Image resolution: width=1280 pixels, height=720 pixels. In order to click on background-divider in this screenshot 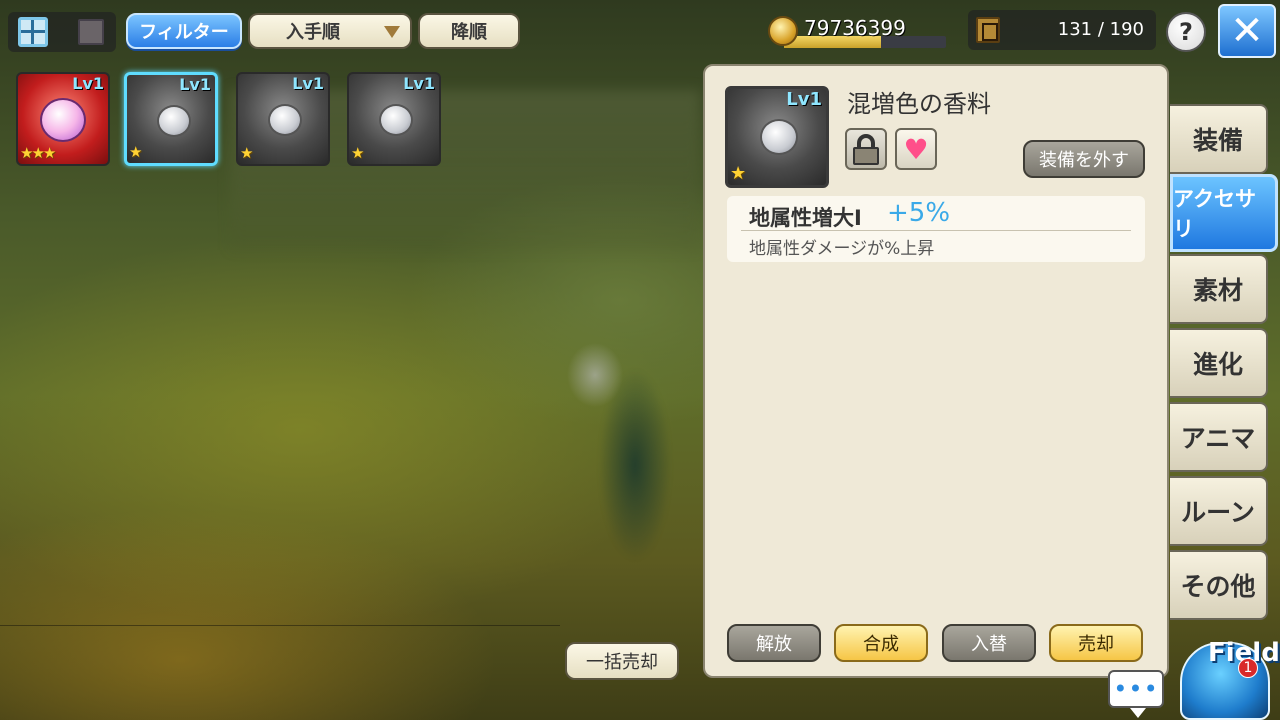, I will do `click(280, 625)`.